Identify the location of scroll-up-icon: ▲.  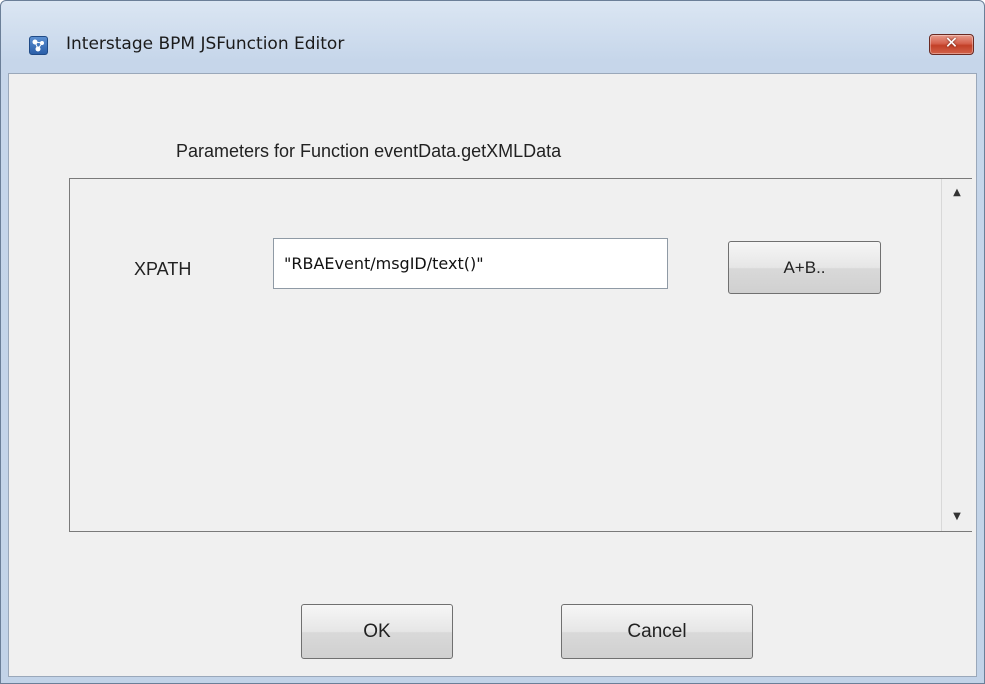
(957, 193).